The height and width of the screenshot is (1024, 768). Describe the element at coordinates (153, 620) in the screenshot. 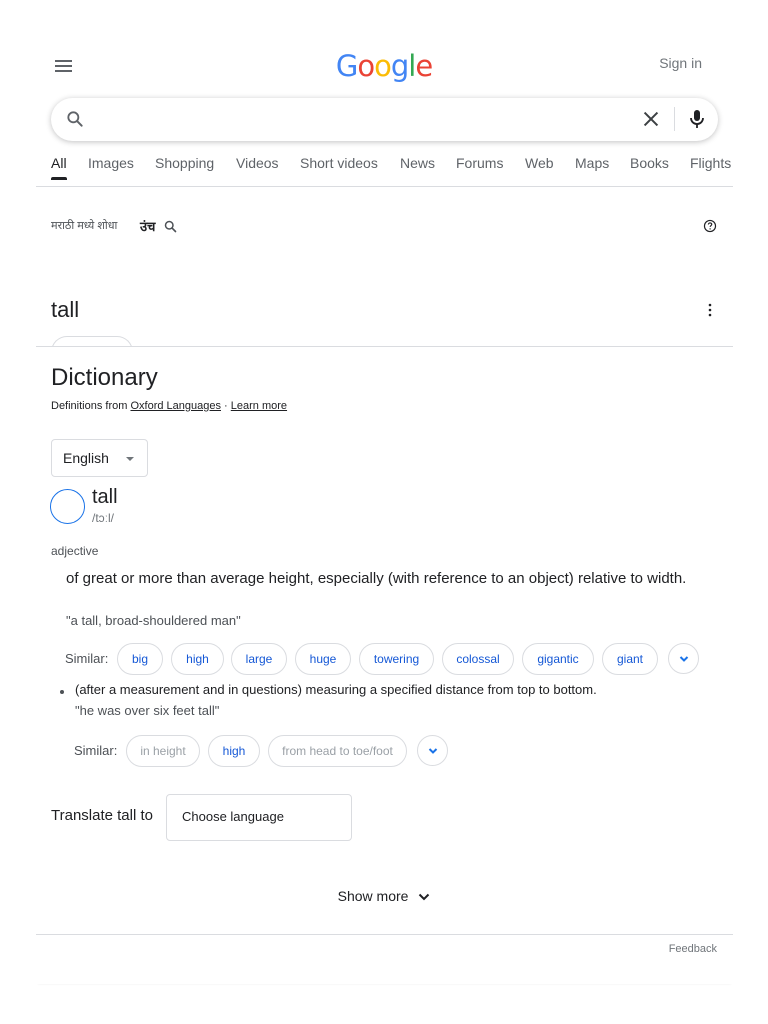

I see `example-1: "a tall, broad-shouldered man"` at that location.